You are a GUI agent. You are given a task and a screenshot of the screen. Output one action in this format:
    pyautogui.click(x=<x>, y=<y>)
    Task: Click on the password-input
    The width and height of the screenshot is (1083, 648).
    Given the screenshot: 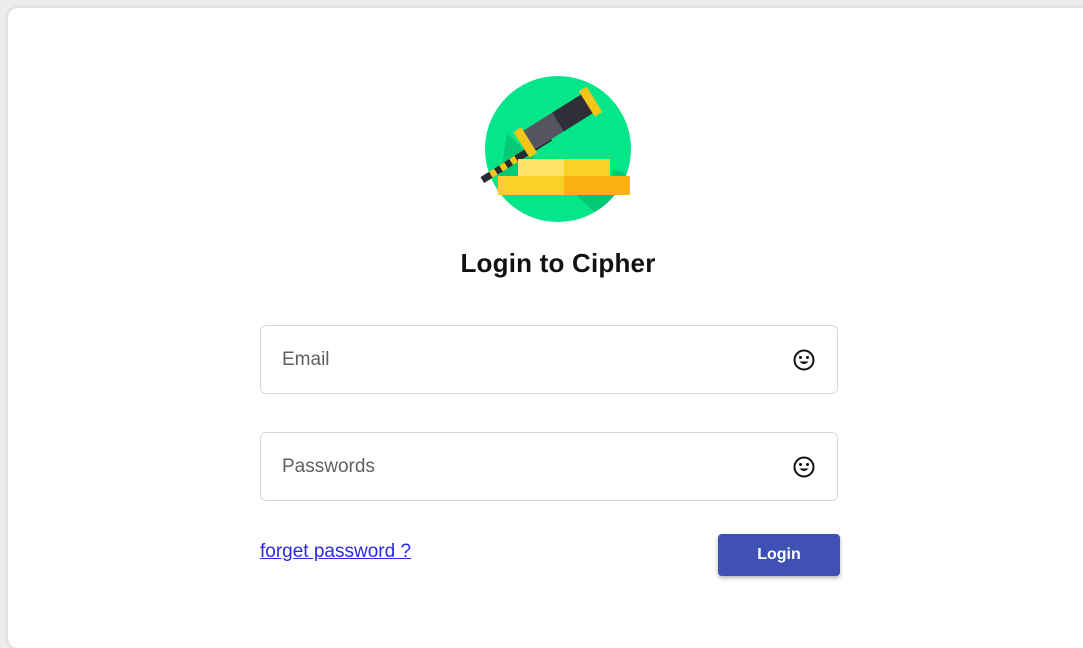 What is the action you would take?
    pyautogui.click(x=522, y=466)
    